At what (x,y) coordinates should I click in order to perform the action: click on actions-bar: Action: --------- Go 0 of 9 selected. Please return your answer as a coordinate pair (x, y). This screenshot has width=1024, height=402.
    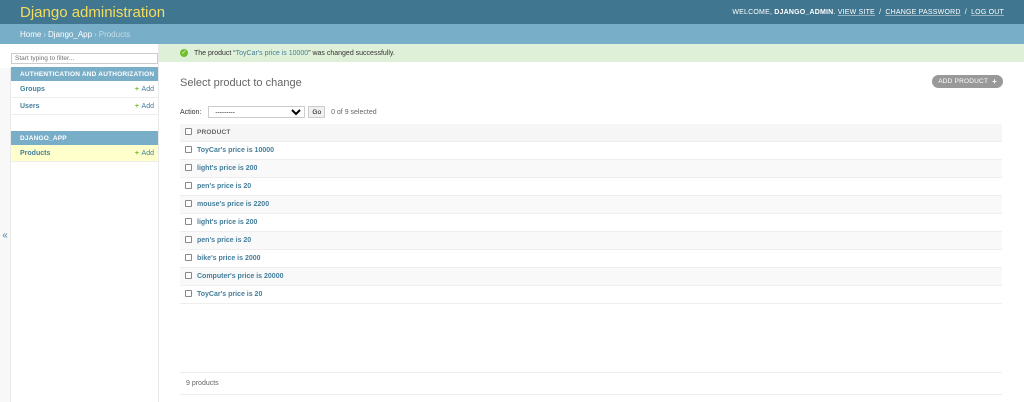
    Looking at the image, I should click on (278, 112).